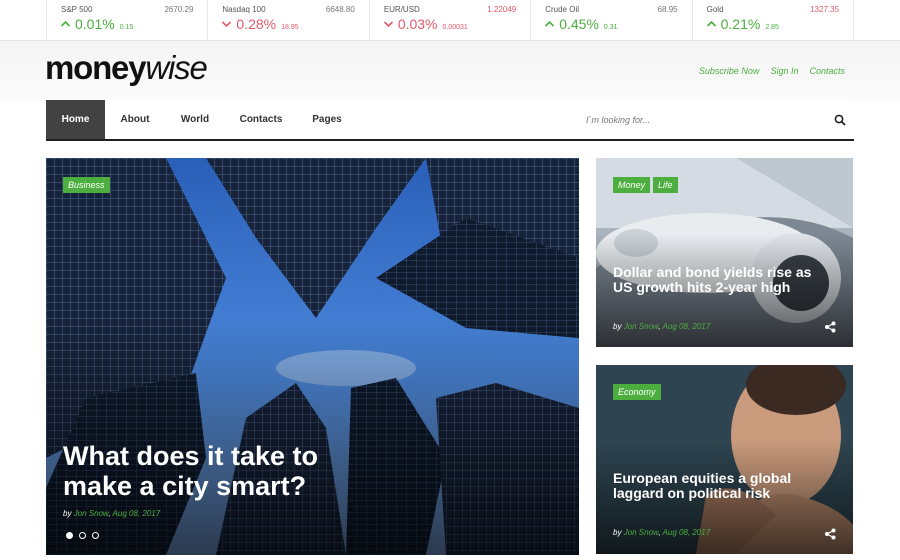  Describe the element at coordinates (825, 9) in the screenshot. I see `ticker-price: 1327.35` at that location.